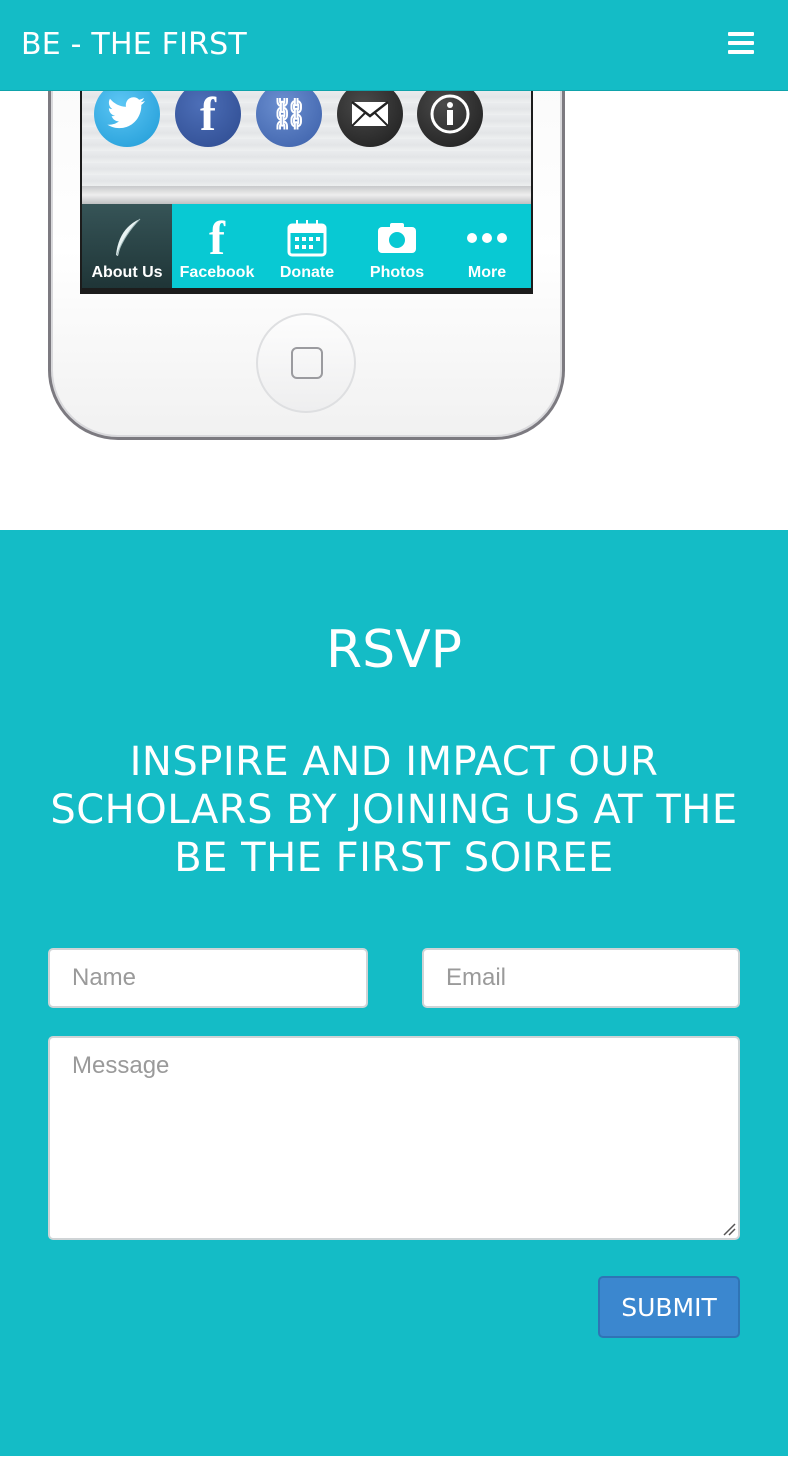 This screenshot has width=788, height=1462. I want to click on more-dots-icon, so click(487, 238).